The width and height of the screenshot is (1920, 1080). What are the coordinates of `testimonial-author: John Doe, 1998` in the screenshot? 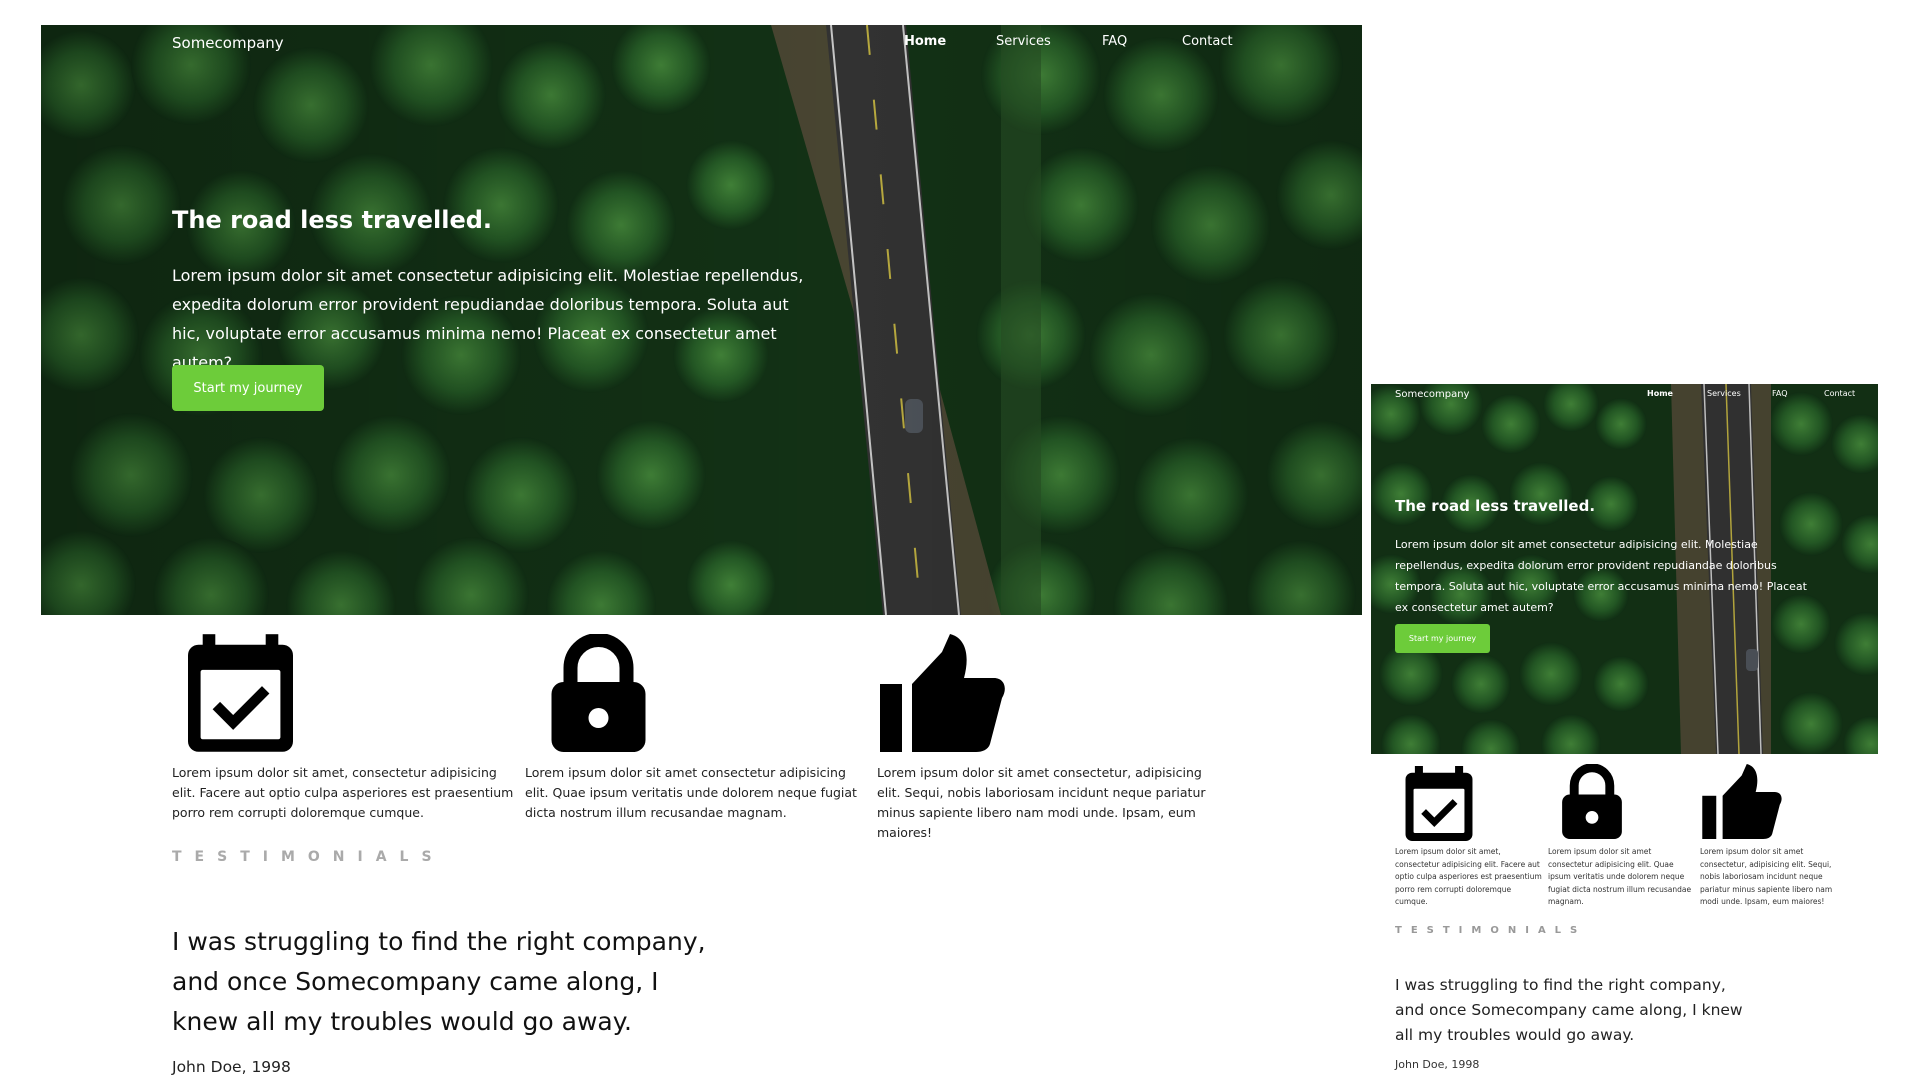 It's located at (231, 1067).